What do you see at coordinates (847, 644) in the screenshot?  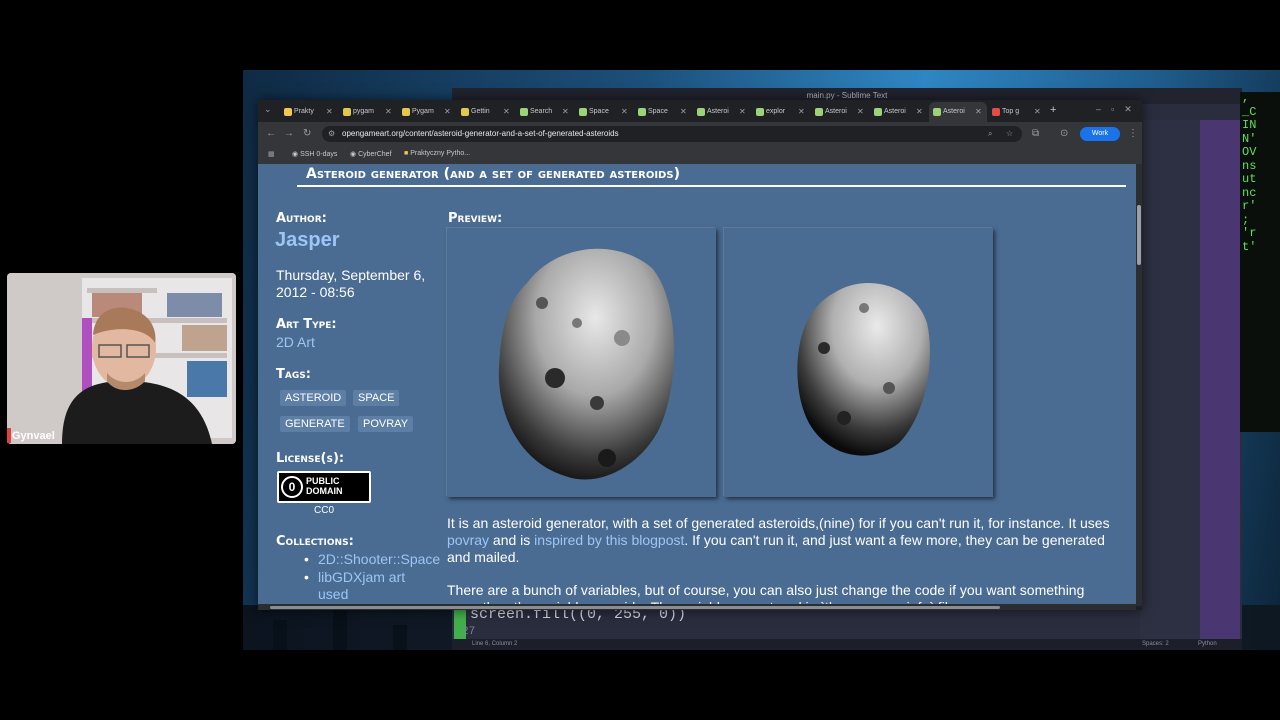 I see `sublime-status-bar: Line 6, Column 2 Spaces: 2 Python` at bounding box center [847, 644].